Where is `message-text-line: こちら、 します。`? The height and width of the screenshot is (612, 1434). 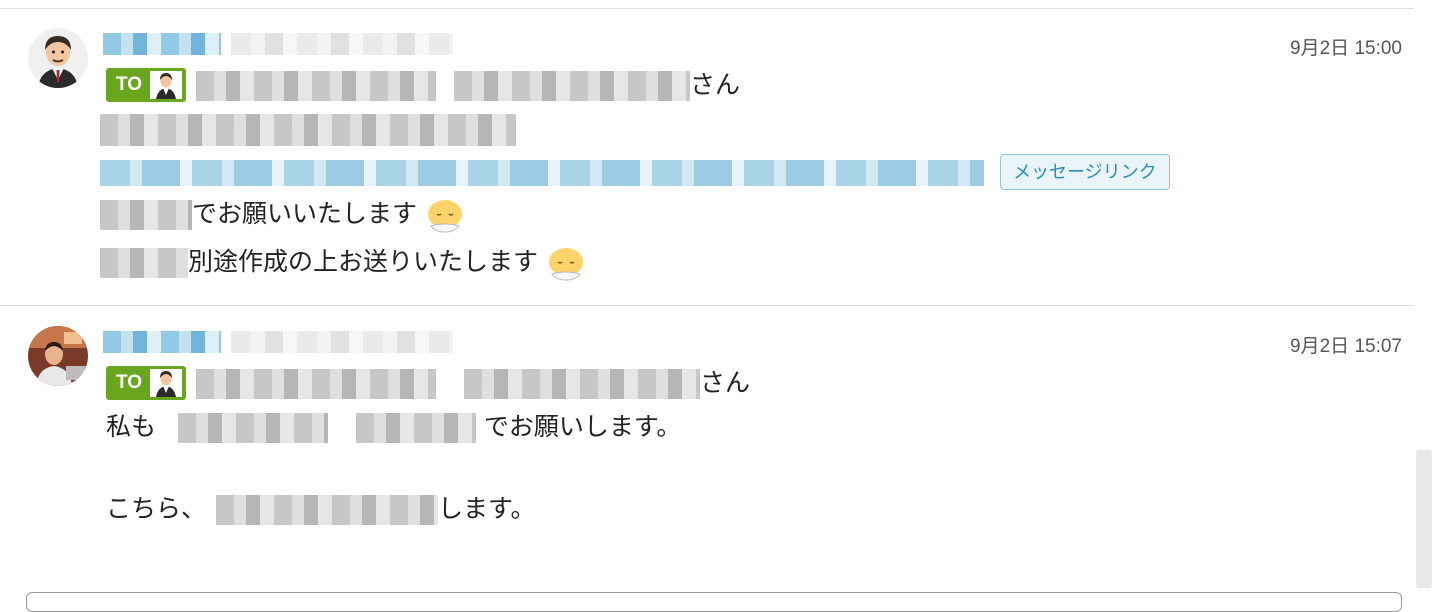
message-text-line: こちら、 します。 is located at coordinates (321, 509).